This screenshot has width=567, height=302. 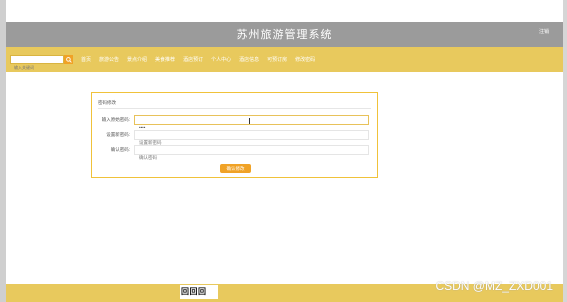 I want to click on confirm-button: 确认修改, so click(x=235, y=168).